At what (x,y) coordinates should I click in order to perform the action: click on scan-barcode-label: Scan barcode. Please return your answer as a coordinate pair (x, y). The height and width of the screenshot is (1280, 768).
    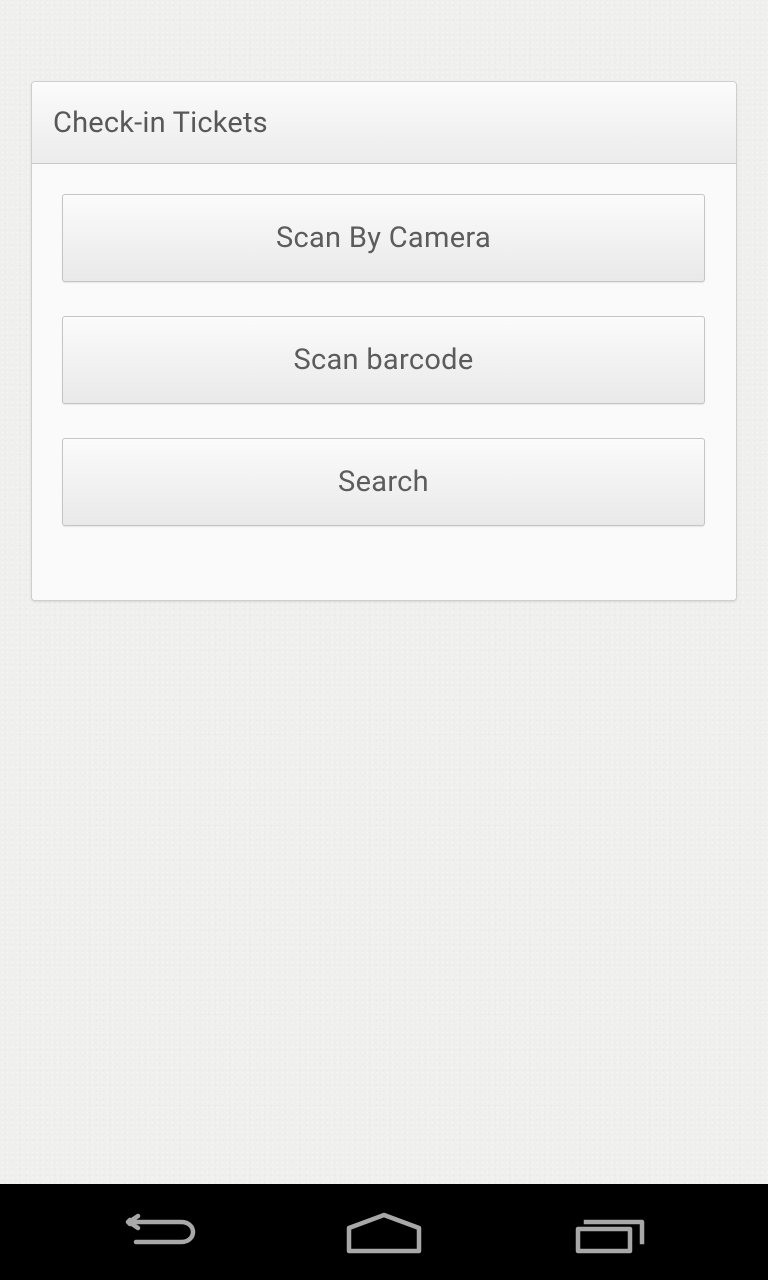
    Looking at the image, I should click on (383, 360).